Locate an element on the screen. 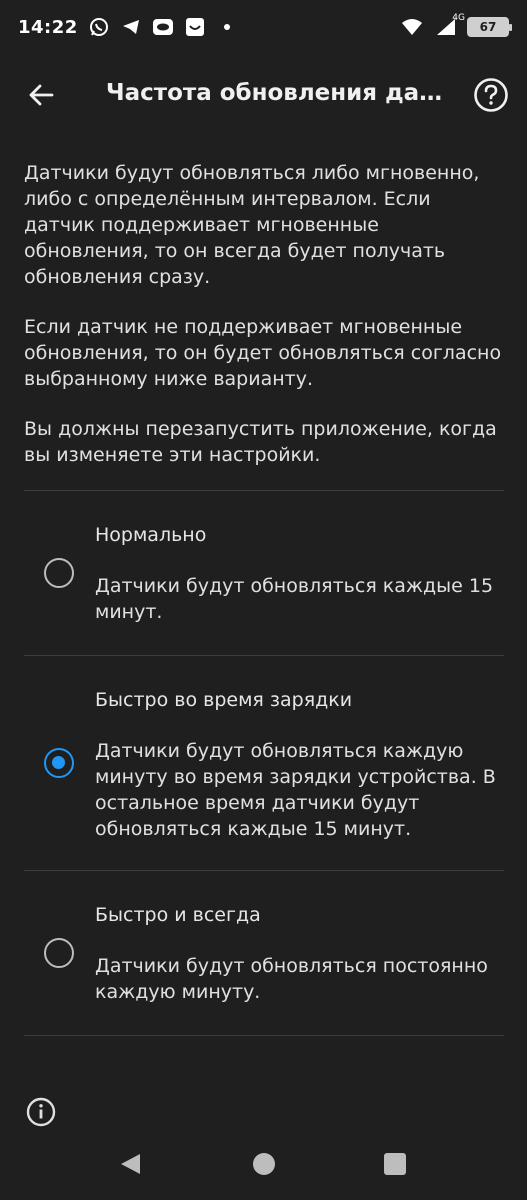  help-button is located at coordinates (491, 95).